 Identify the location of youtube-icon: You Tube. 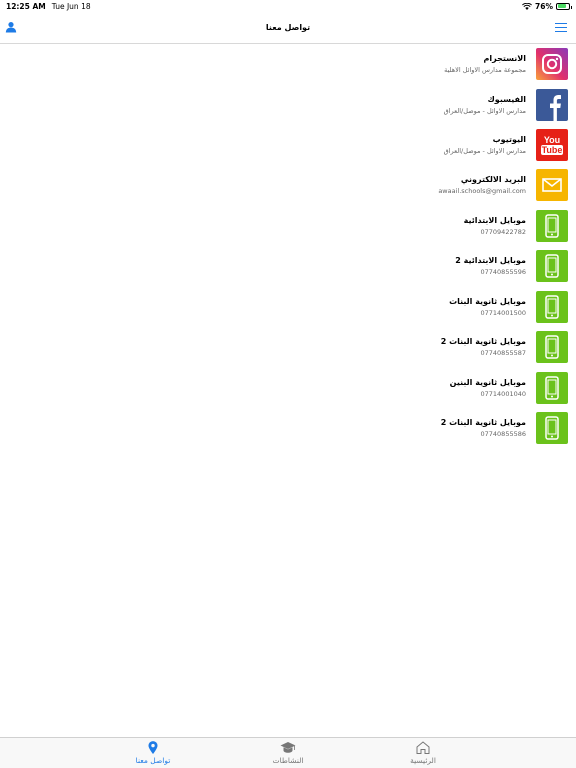
(552, 145).